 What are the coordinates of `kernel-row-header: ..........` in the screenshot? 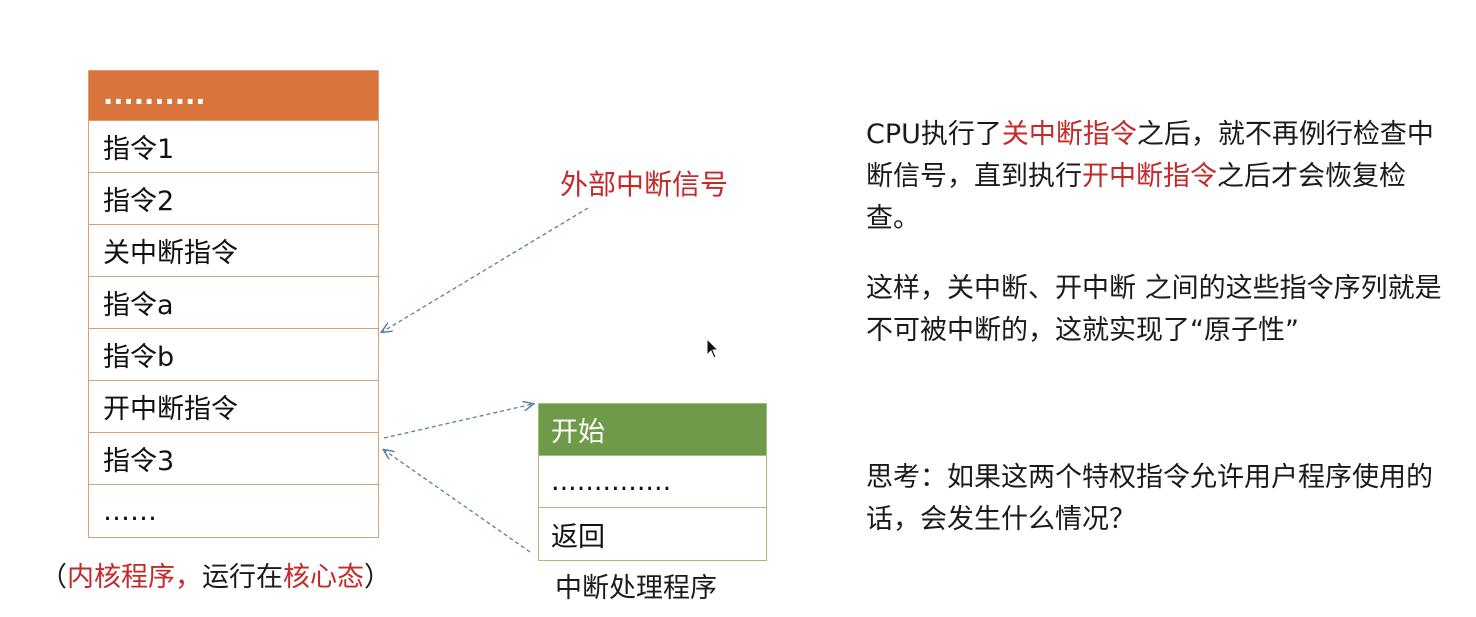 It's located at (233, 96).